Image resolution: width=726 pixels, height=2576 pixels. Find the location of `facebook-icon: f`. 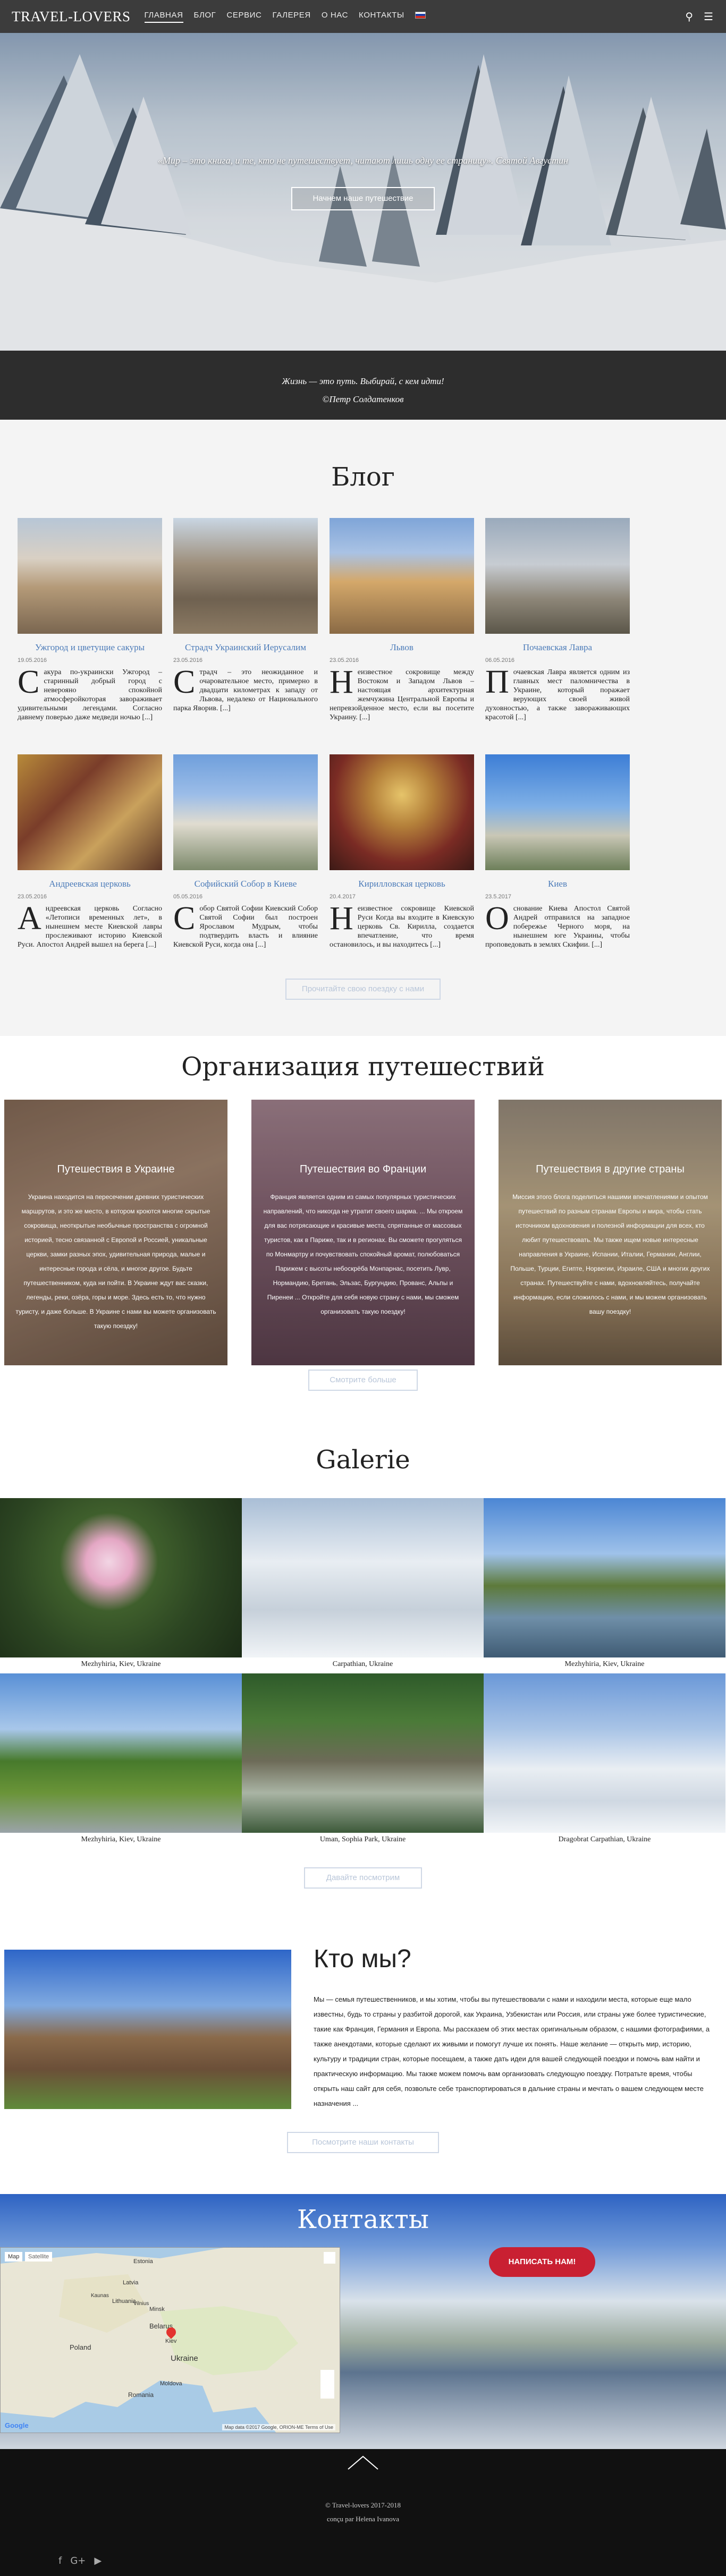

facebook-icon: f is located at coordinates (60, 2560).